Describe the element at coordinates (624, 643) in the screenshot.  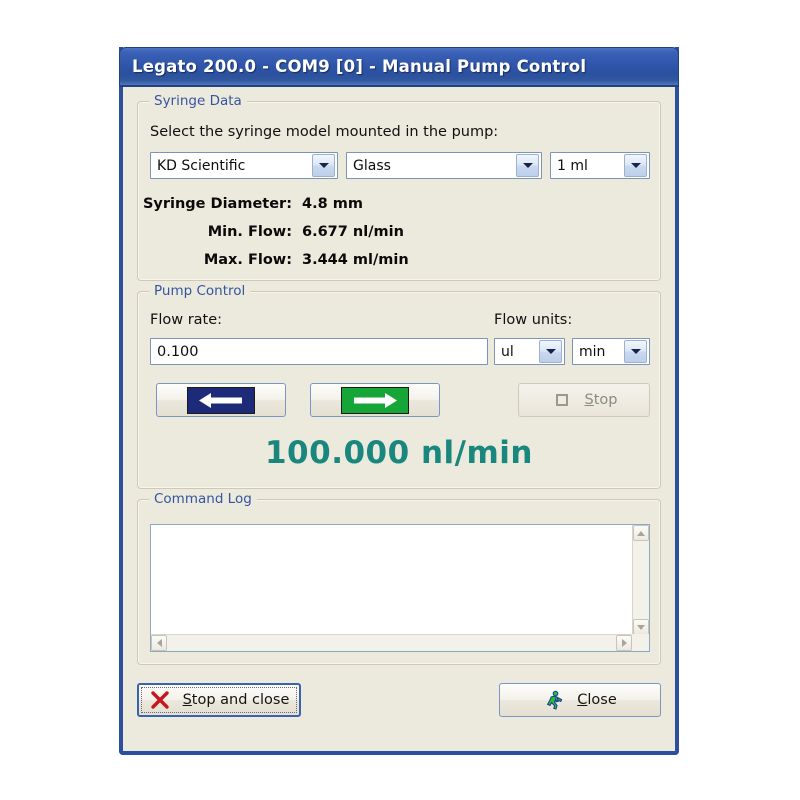
I see `scroll-right-icon` at that location.